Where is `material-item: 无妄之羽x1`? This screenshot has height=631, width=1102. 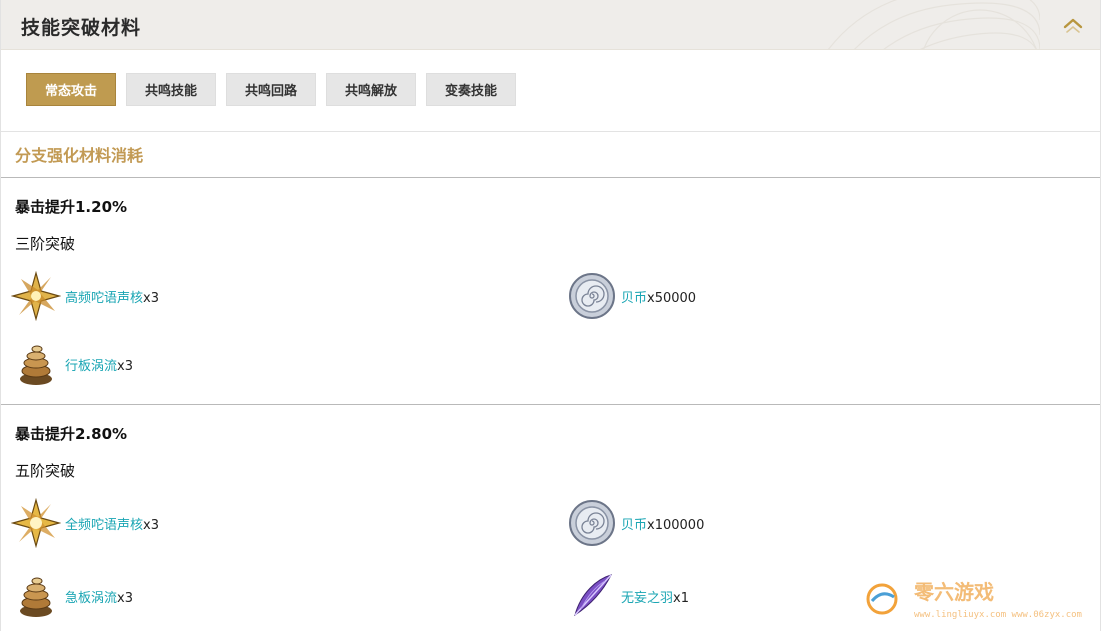
material-item: 无妄之羽x1 is located at coordinates (628, 596).